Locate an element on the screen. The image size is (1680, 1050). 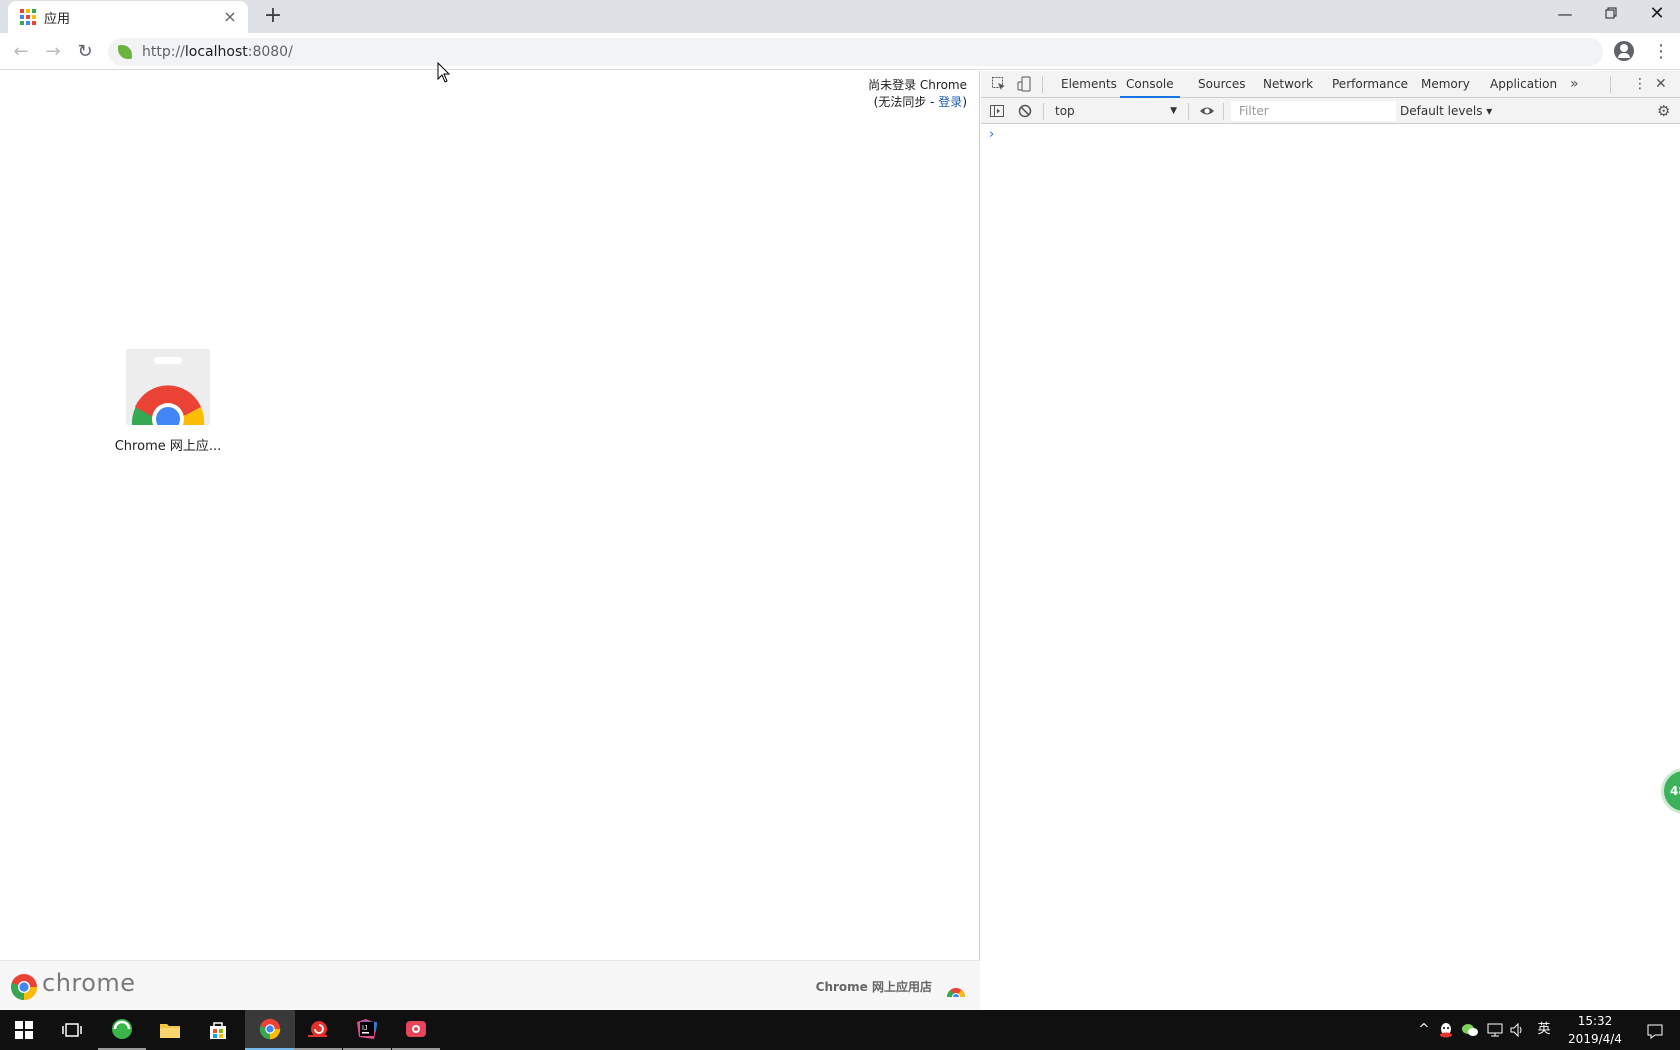
browser-tab-apps: 应用 × is located at coordinates (128, 17).